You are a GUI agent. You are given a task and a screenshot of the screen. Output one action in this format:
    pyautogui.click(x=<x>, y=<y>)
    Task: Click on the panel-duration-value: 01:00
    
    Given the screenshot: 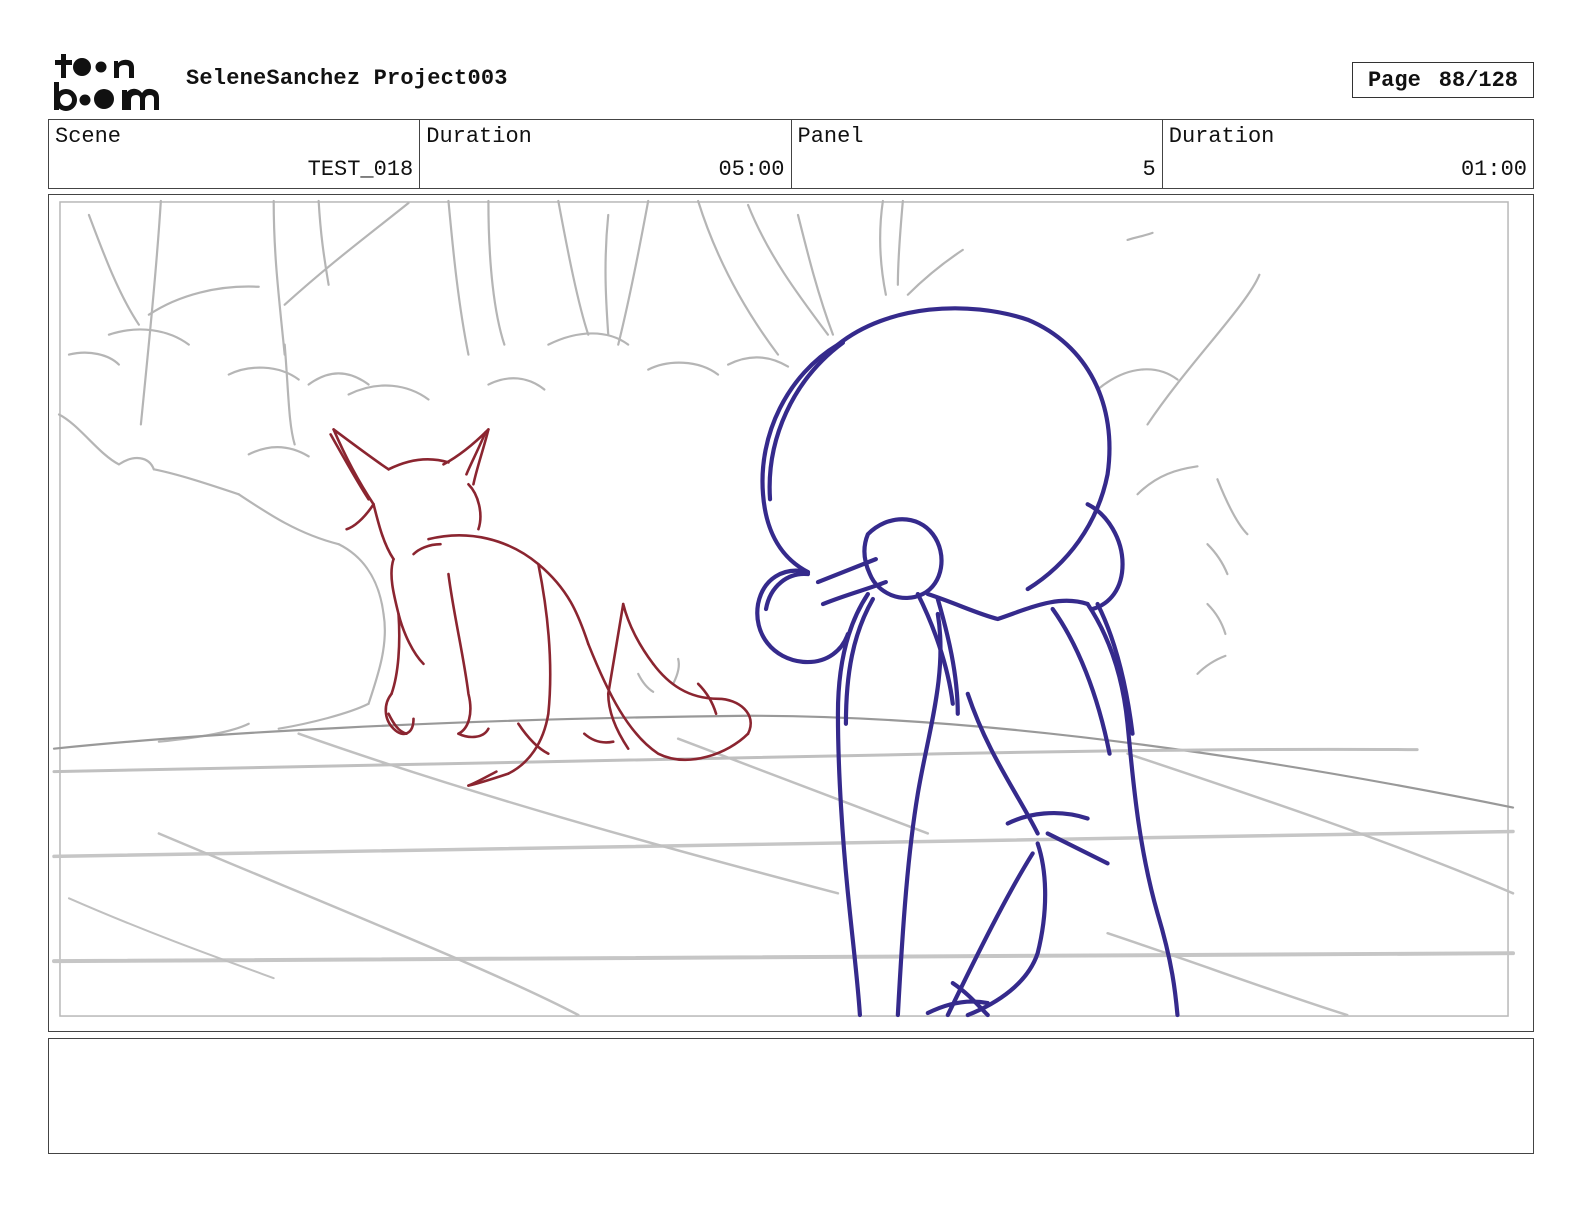 What is the action you would take?
    pyautogui.click(x=1493, y=169)
    